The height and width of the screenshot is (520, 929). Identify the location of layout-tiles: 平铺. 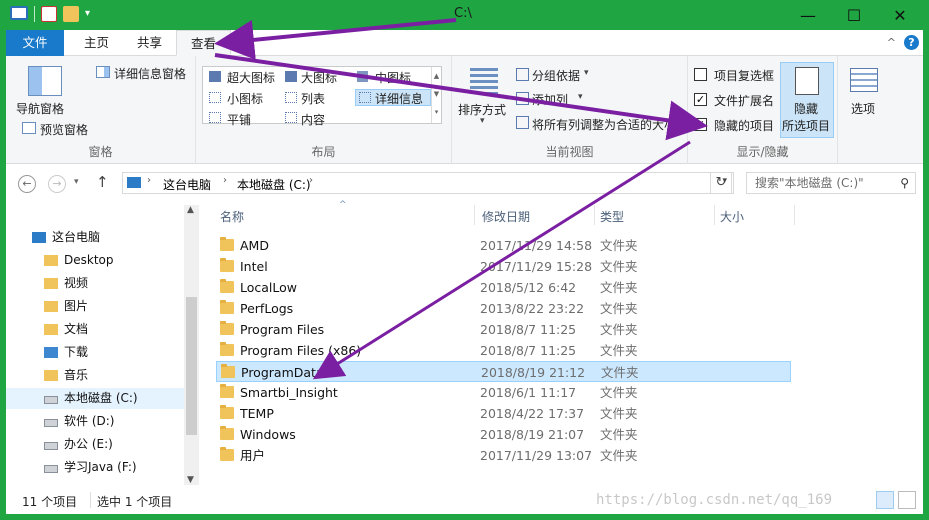
(239, 119).